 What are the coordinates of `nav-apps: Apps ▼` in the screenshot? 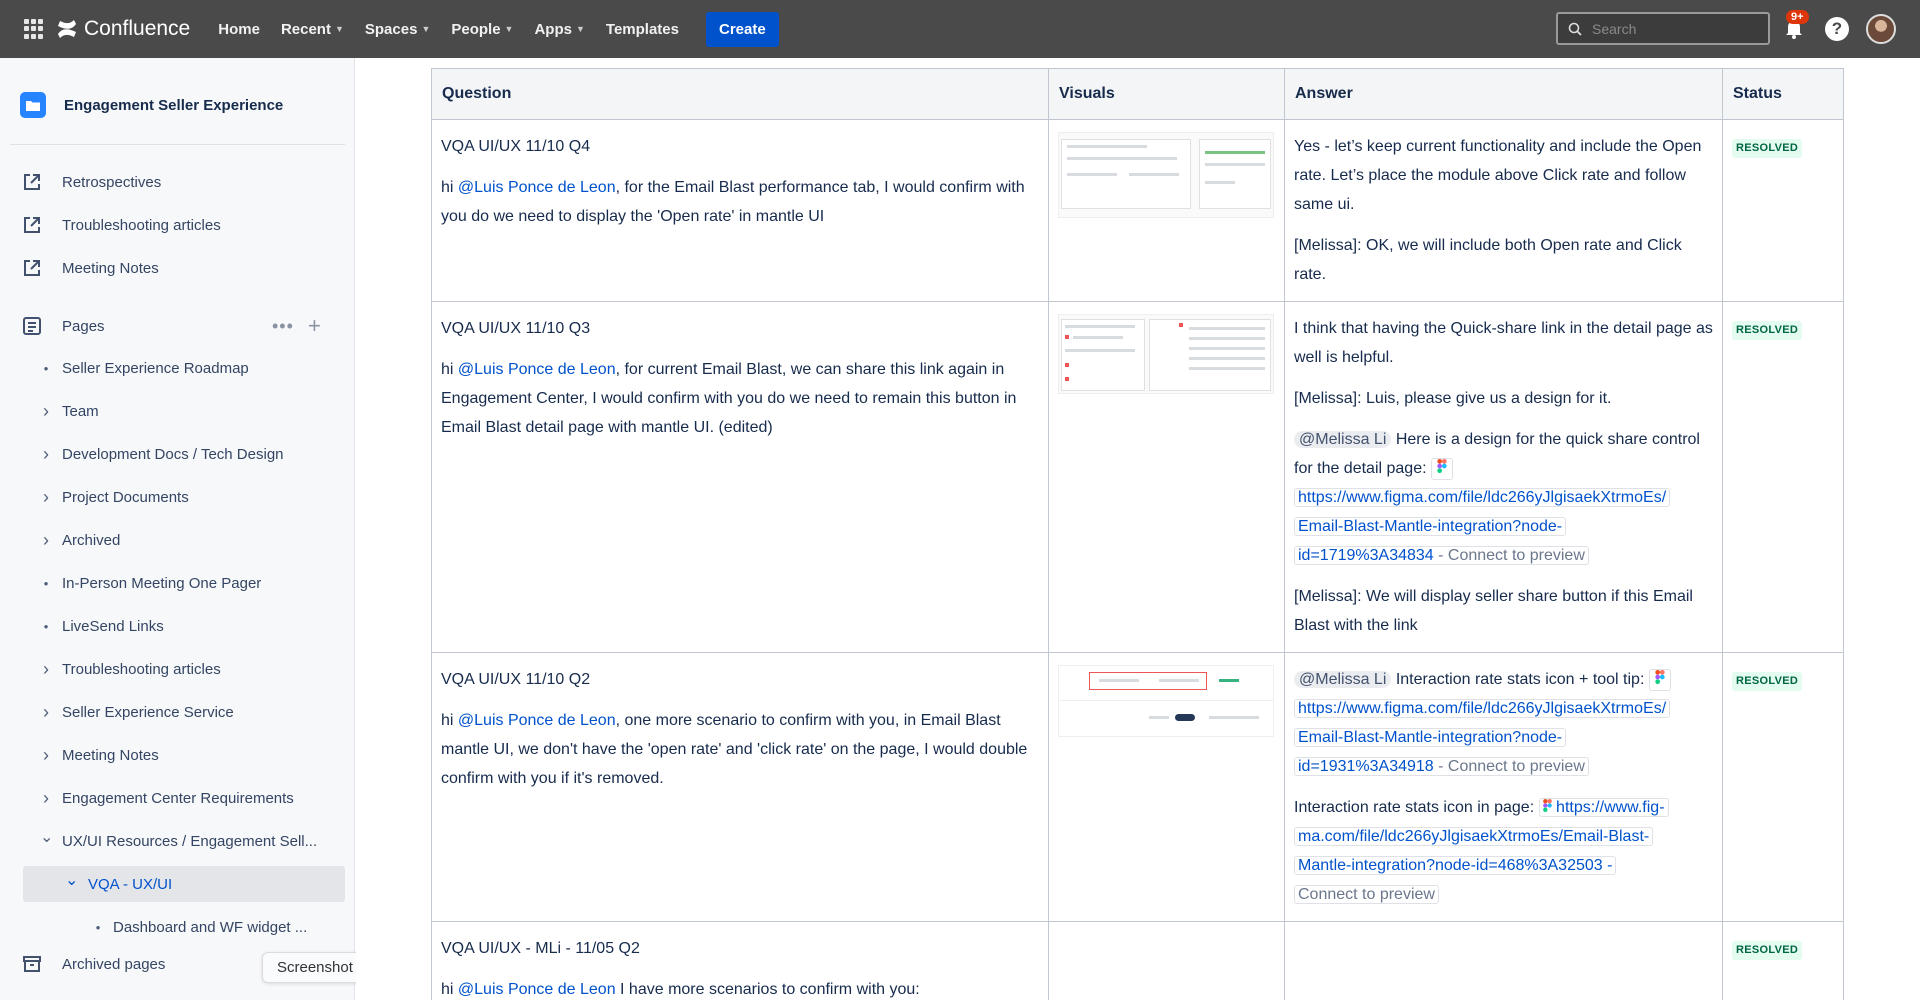 It's located at (559, 29).